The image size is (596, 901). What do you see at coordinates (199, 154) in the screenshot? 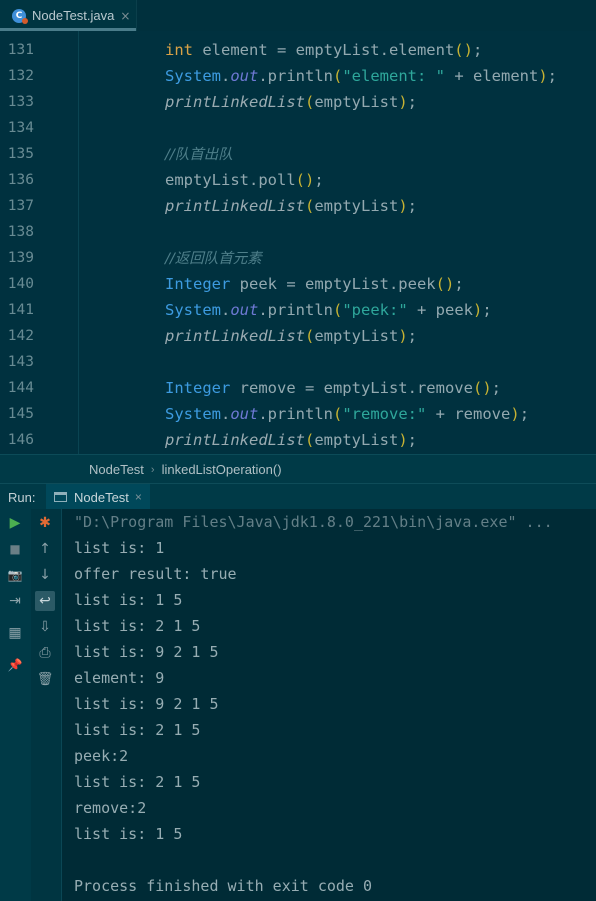
I see `code-line: //队首出队` at bounding box center [199, 154].